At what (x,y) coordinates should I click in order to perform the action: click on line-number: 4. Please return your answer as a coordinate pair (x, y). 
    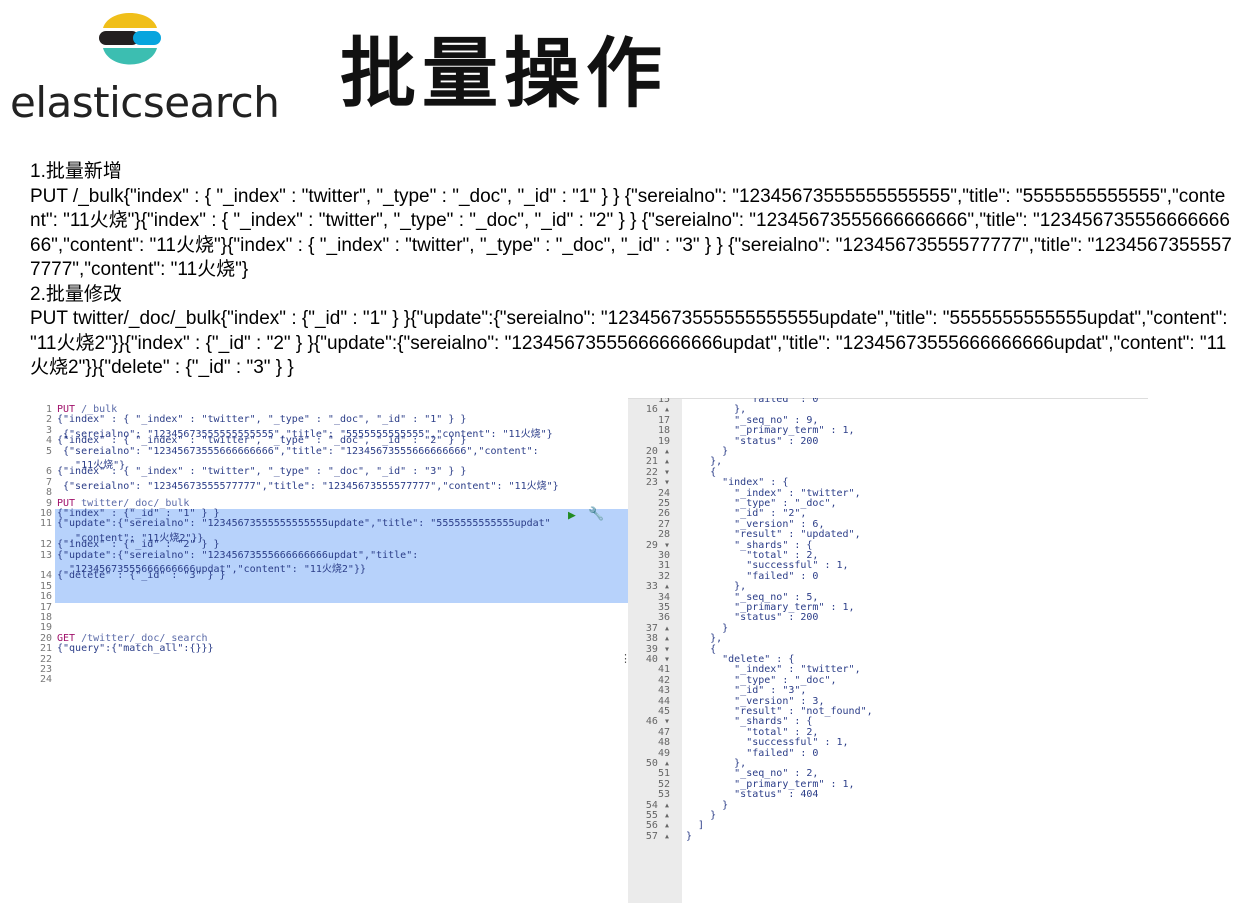
    Looking at the image, I should click on (48, 441).